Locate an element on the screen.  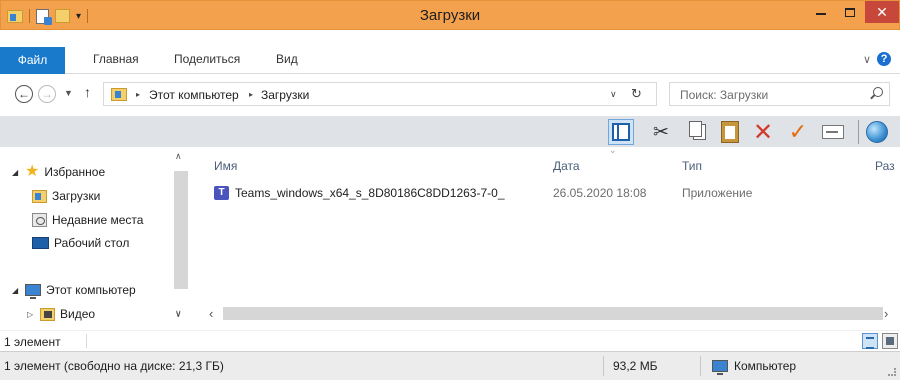
column-header-type: Тип is located at coordinates (692, 166).